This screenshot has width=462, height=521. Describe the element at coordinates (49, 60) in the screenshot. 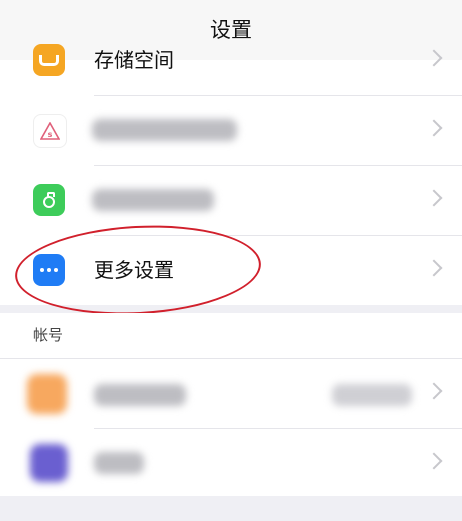

I see `storage-icon` at that location.